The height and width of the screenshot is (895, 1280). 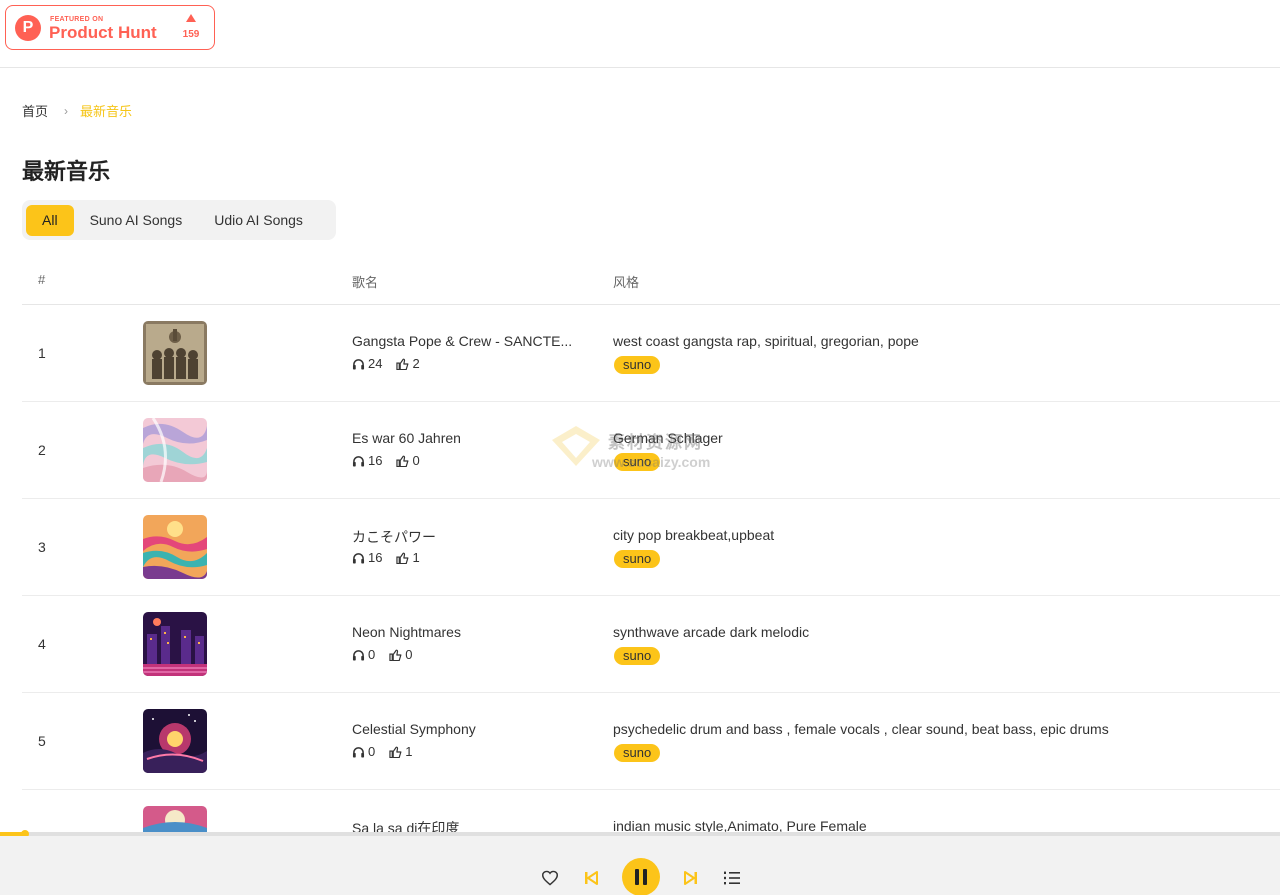 I want to click on song-stats: 0 1, so click(x=389, y=751).